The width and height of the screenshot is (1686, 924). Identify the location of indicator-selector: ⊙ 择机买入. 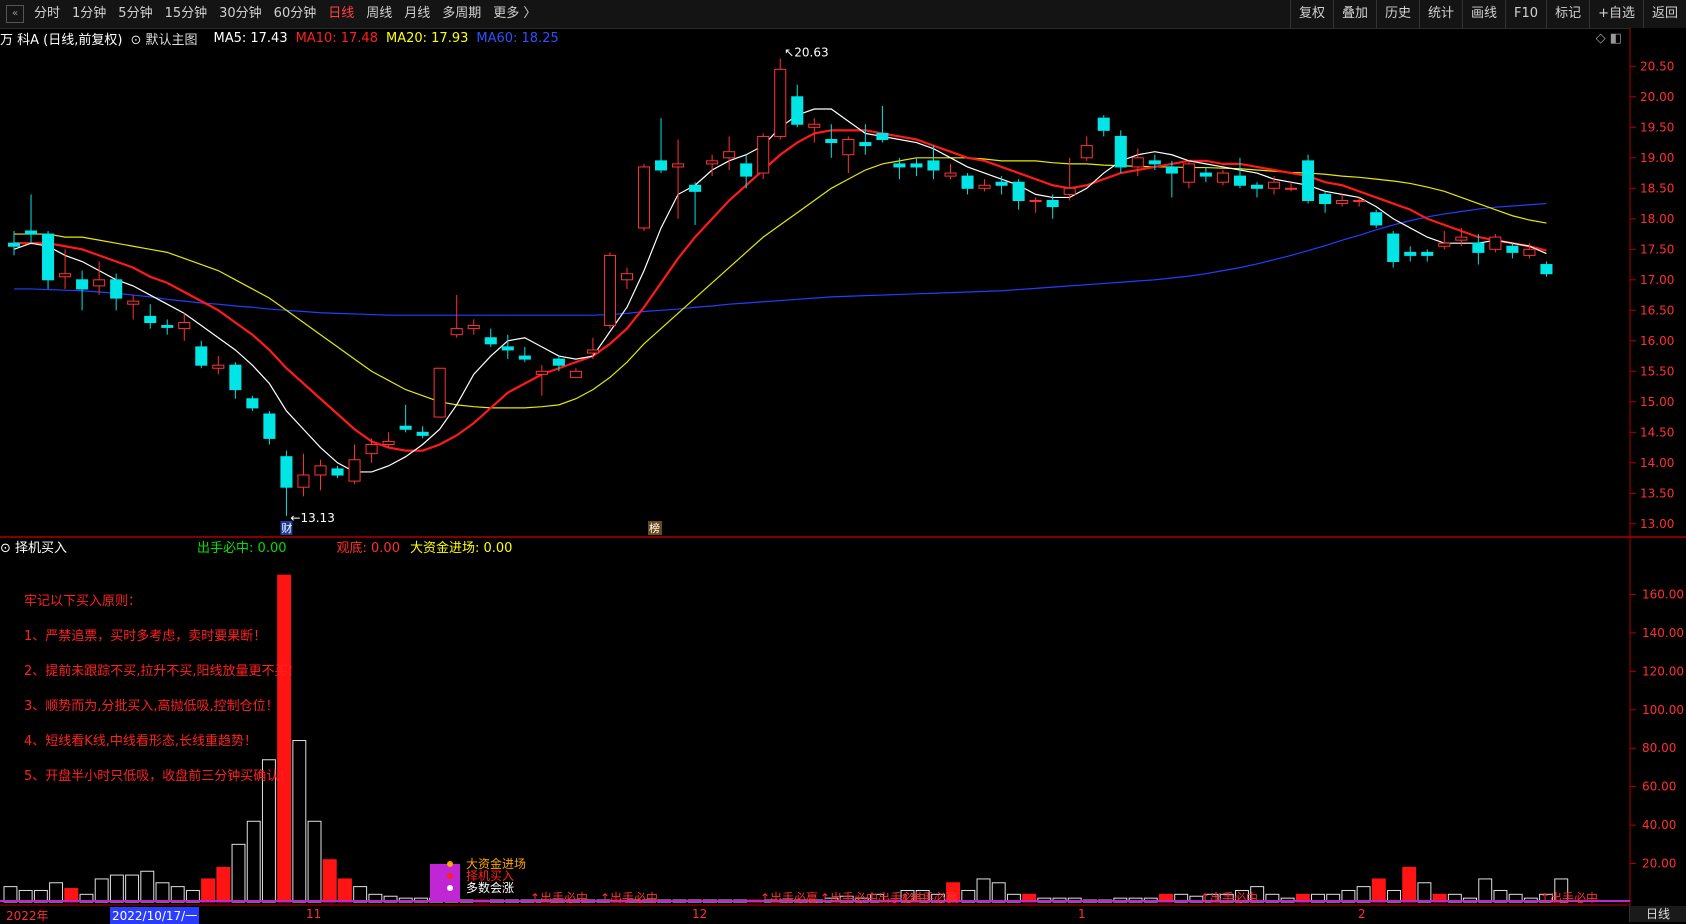
(38, 546).